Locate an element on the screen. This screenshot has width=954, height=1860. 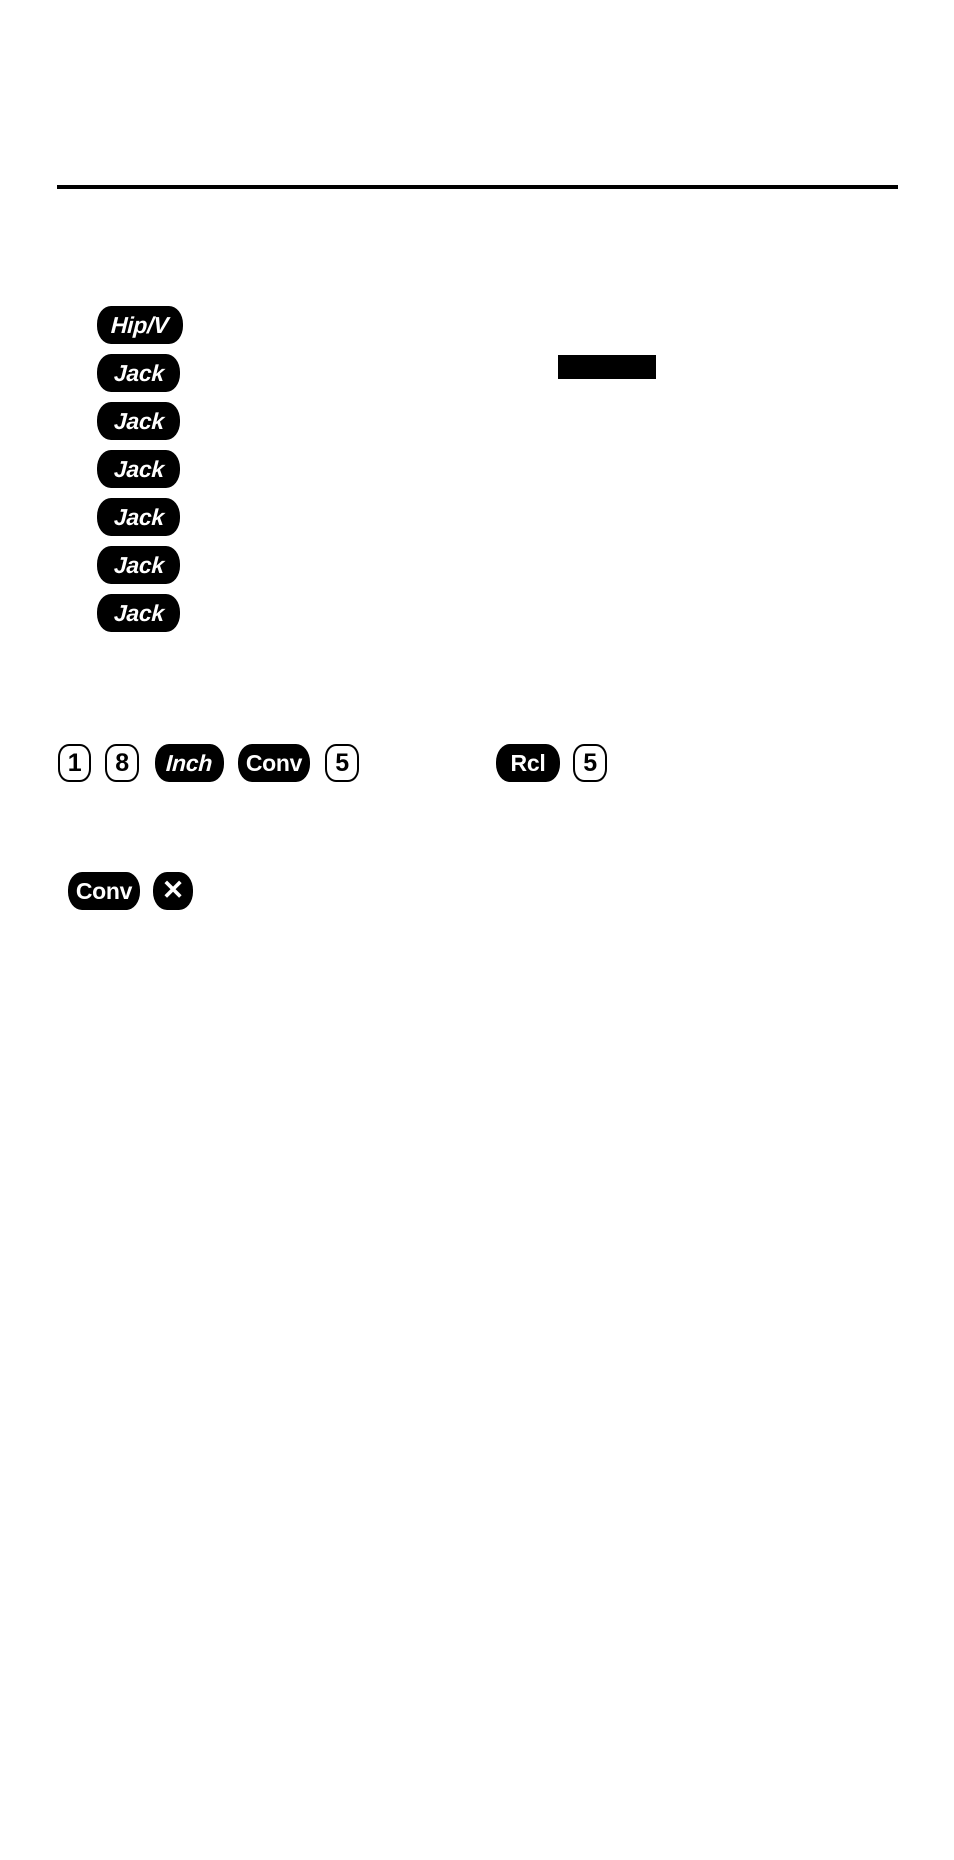
function-key-jack-7: Jack is located at coordinates (138, 613).